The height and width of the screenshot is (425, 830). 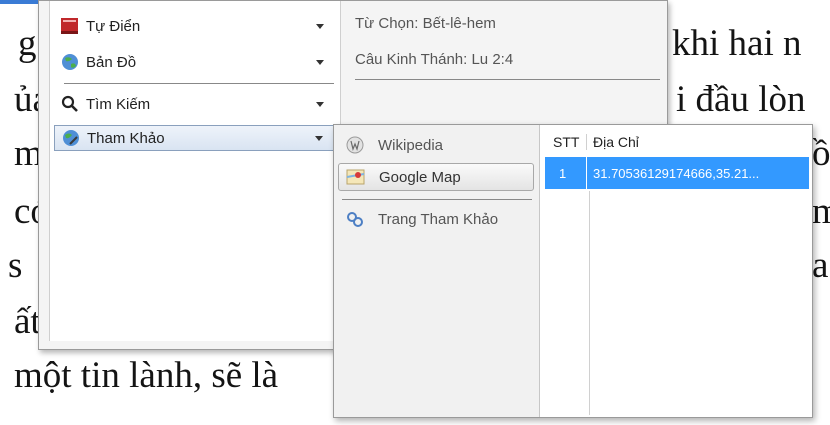 What do you see at coordinates (126, 138) in the screenshot?
I see `menu-item-label: Tham Khảo` at bounding box center [126, 138].